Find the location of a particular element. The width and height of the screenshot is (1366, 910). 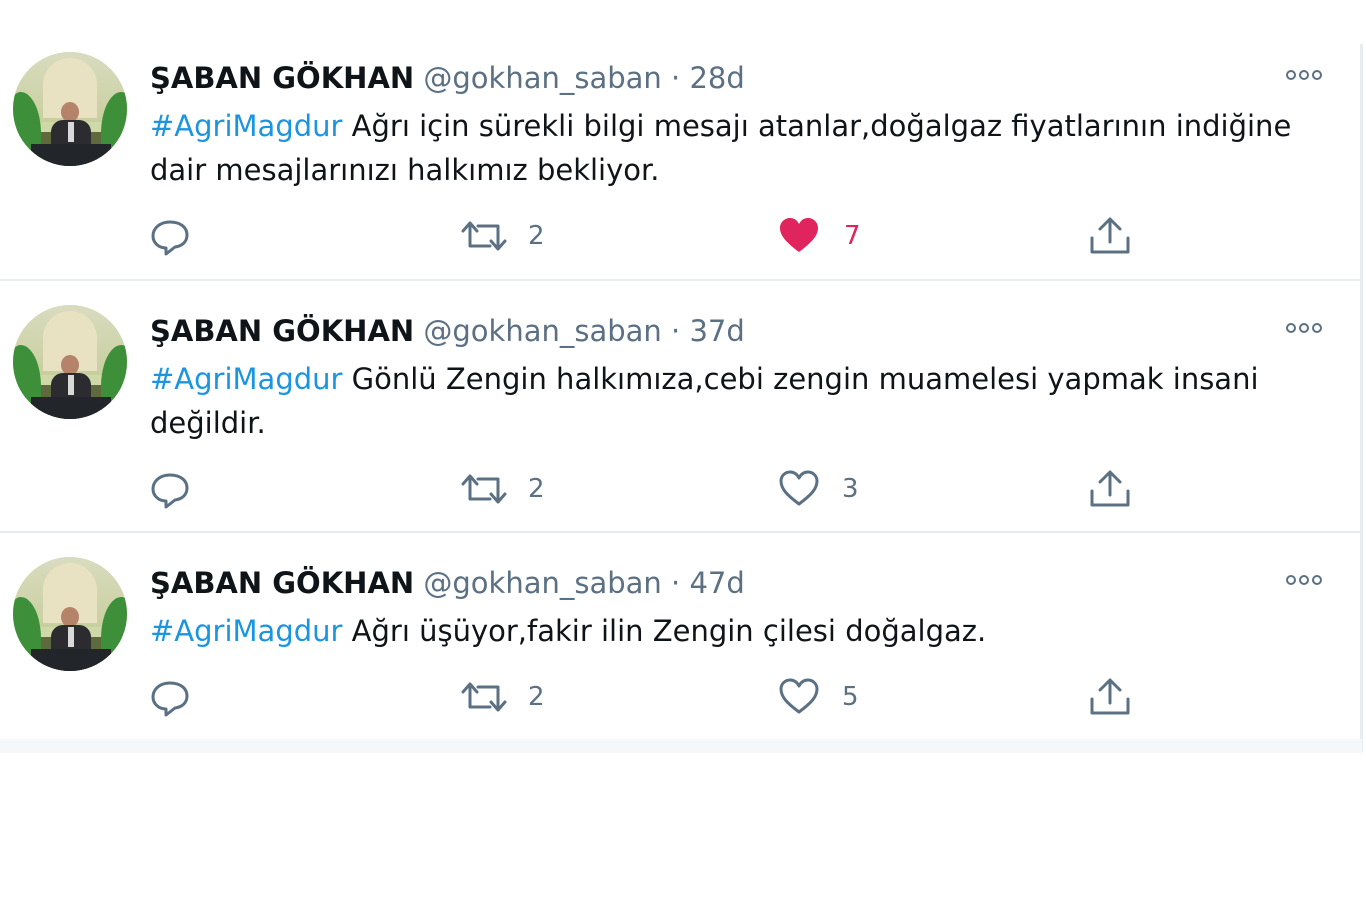

tweet-header: ŞABAN GÖKHAN @gokhan_saban · 37d is located at coordinates (447, 331).